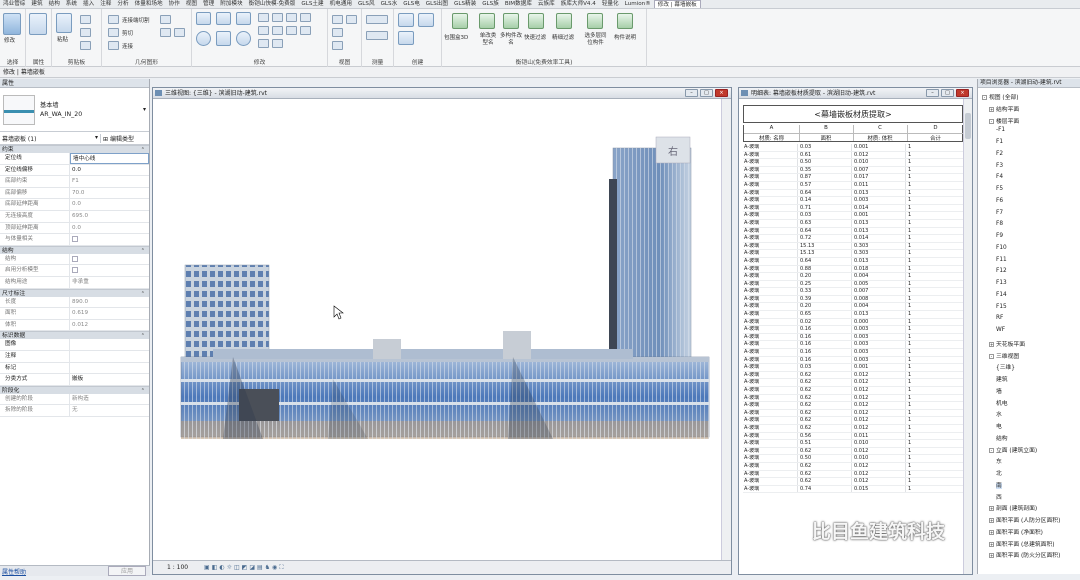 The height and width of the screenshot is (580, 1080). I want to click on cut-geometry-label: 剪切, so click(127, 33).